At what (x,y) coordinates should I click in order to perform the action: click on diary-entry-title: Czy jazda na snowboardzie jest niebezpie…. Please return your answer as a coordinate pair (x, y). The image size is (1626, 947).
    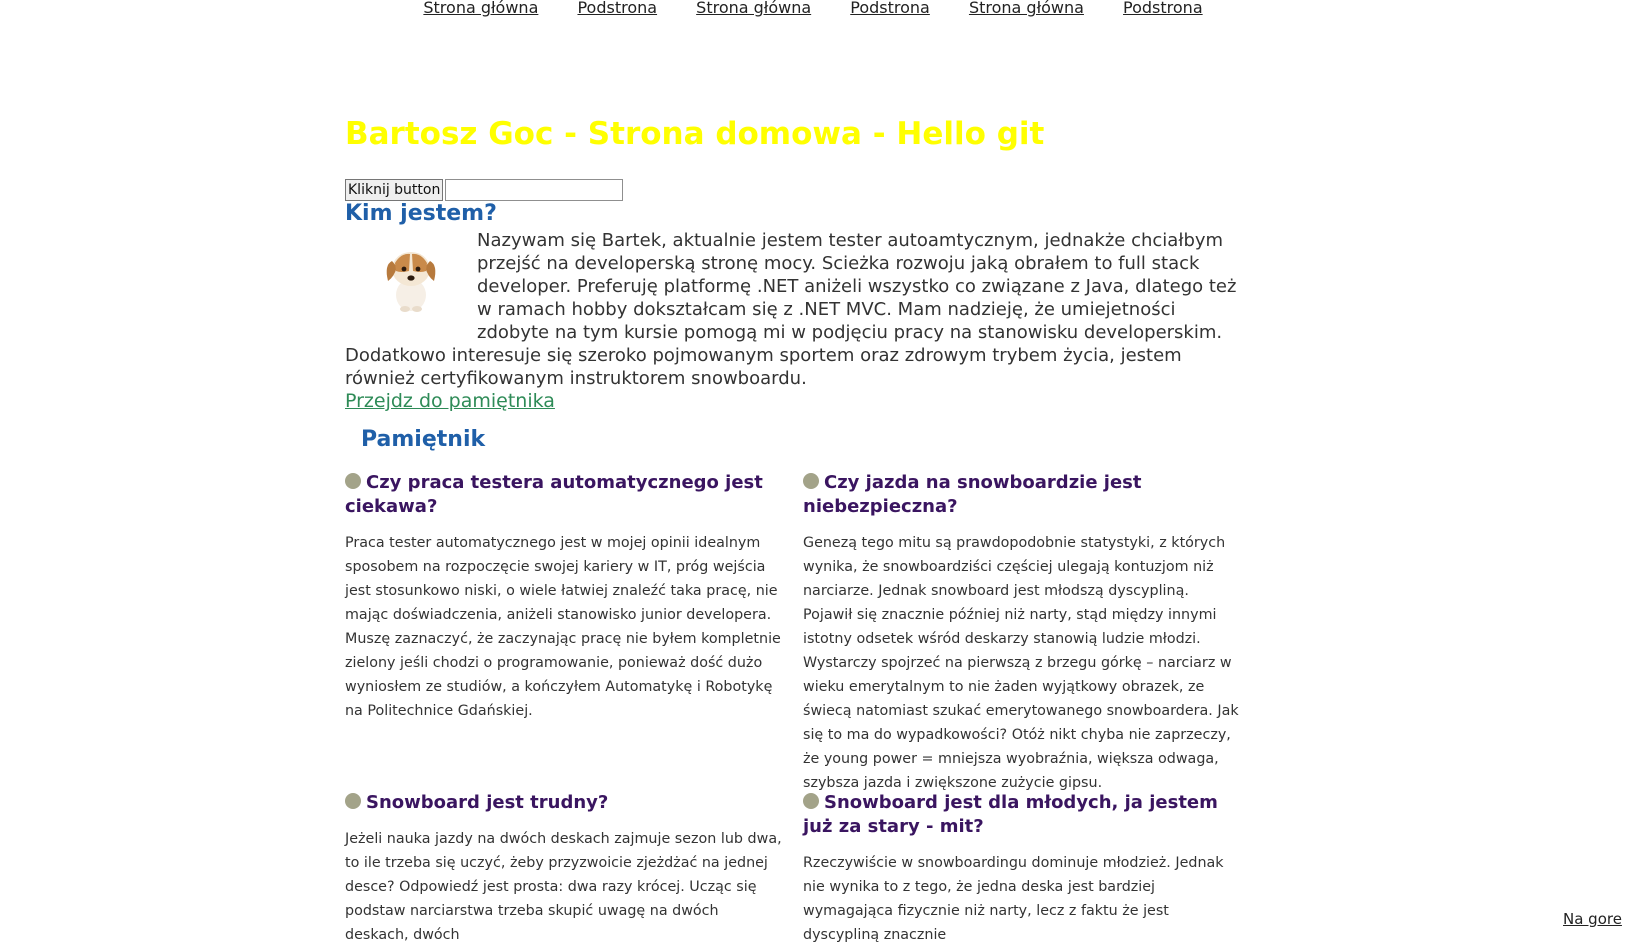
    Looking at the image, I should click on (972, 494).